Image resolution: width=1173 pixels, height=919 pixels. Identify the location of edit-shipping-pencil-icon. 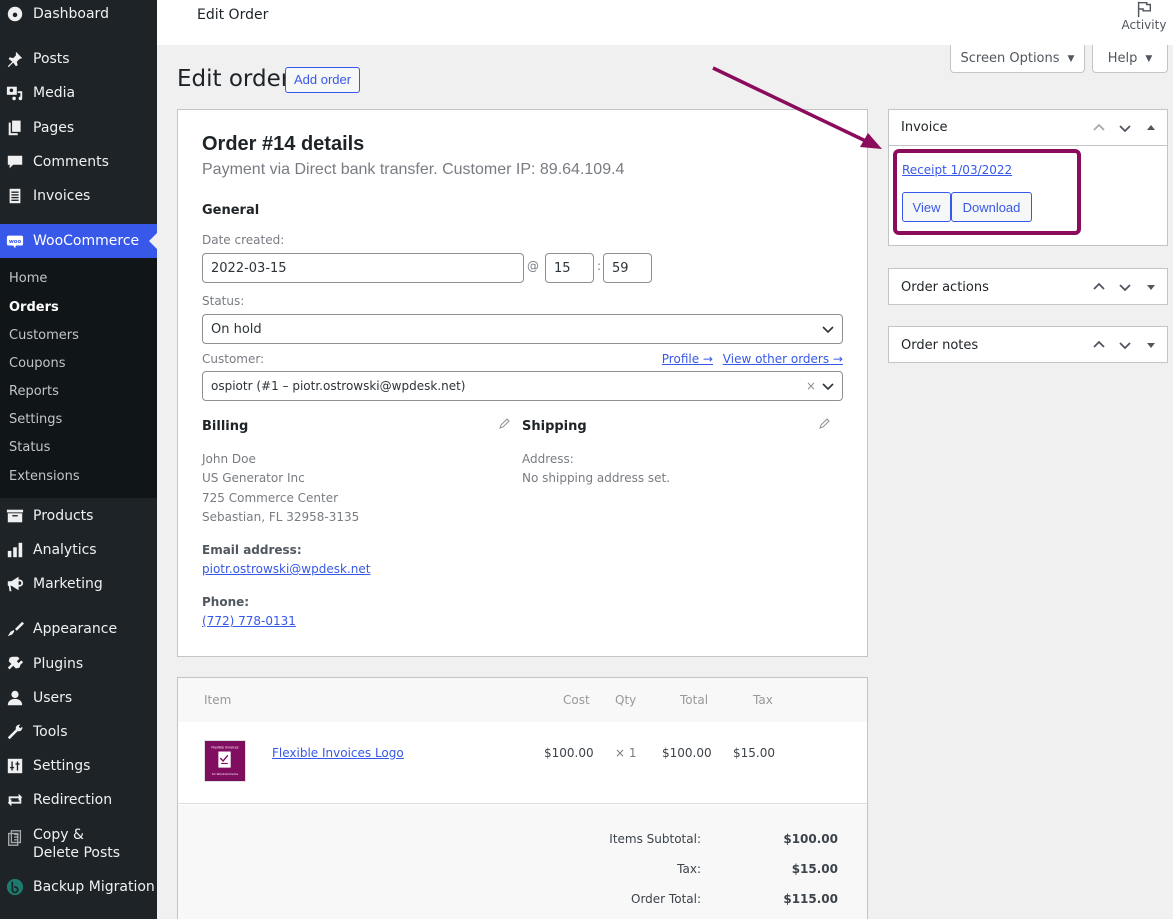
(824, 424).